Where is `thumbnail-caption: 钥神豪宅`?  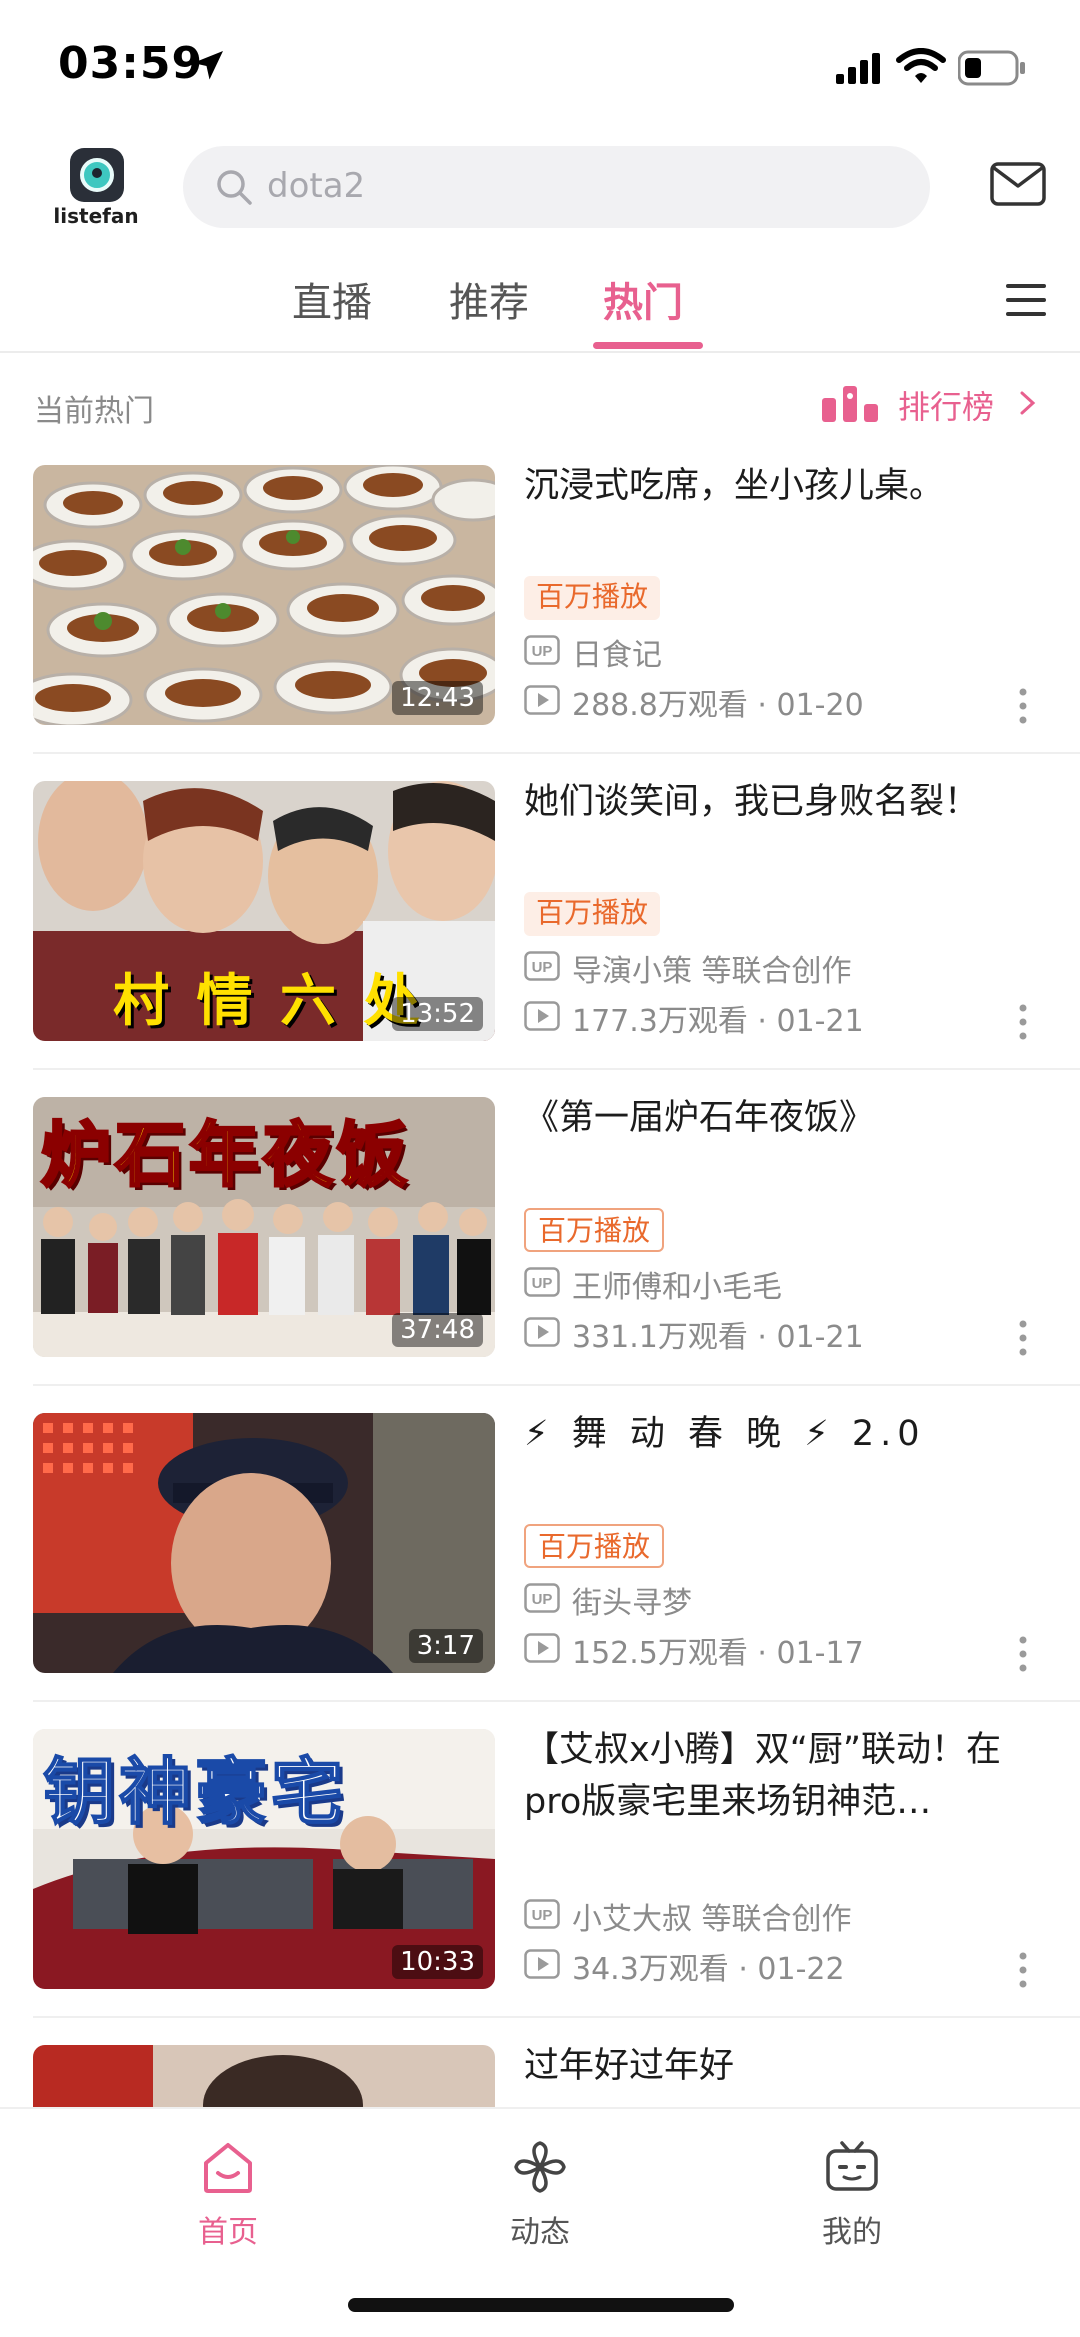
thumbnail-caption: 钥神豪宅 is located at coordinates (195, 1792).